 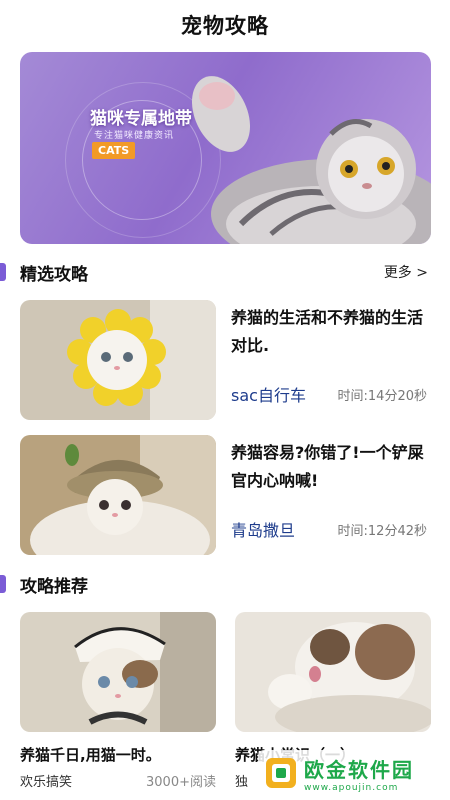 I want to click on recommend-card-author: 欢乐搞笑, so click(x=46, y=782).